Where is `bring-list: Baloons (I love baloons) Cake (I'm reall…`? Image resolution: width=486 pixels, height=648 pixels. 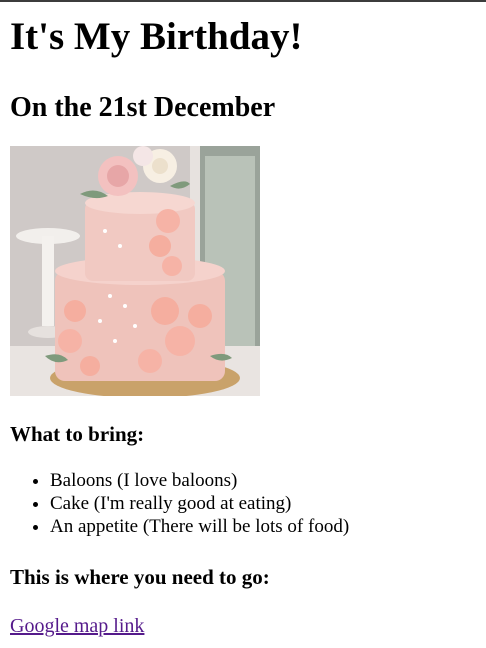
bring-list: Baloons (I love baloons) Cake (I'm reall… is located at coordinates (243, 503).